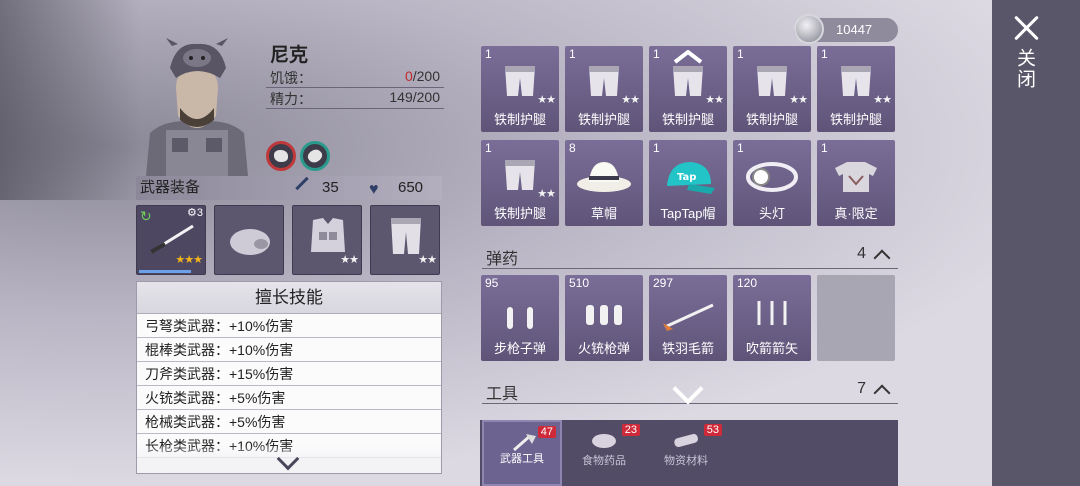 This screenshot has height=486, width=1080. Describe the element at coordinates (604, 318) in the screenshot. I see `inventory-item: 510 火铳枪弹` at that location.